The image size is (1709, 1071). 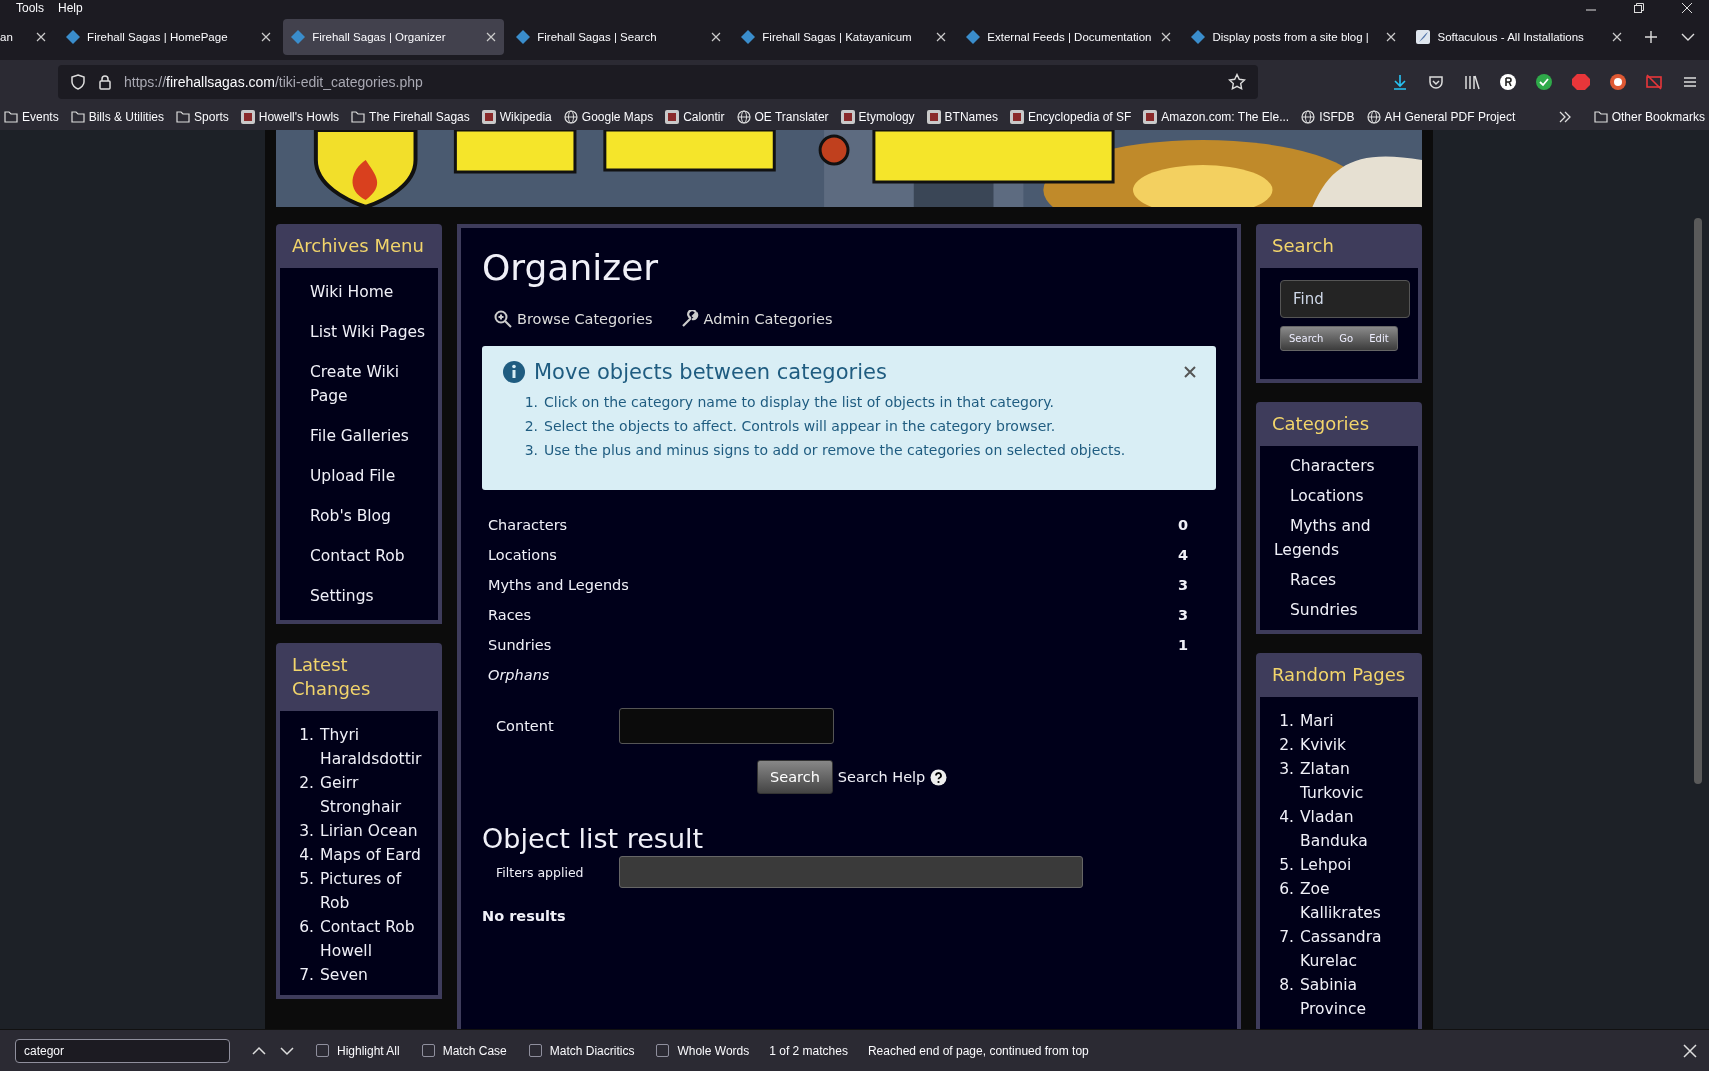 I want to click on bookmark: Encyclopedia of SF, so click(x=1070, y=117).